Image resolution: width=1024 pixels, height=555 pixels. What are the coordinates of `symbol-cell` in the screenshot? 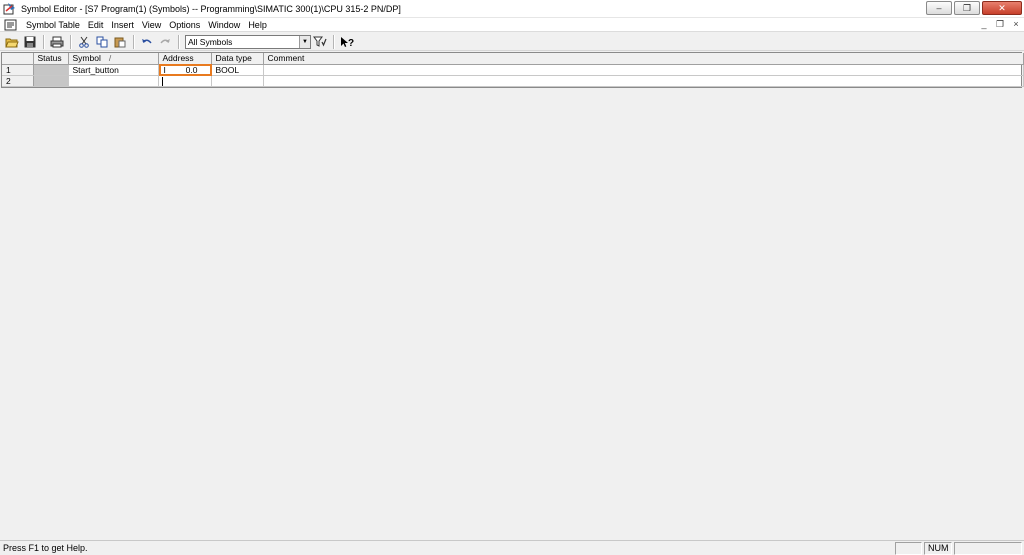 It's located at (113, 81).